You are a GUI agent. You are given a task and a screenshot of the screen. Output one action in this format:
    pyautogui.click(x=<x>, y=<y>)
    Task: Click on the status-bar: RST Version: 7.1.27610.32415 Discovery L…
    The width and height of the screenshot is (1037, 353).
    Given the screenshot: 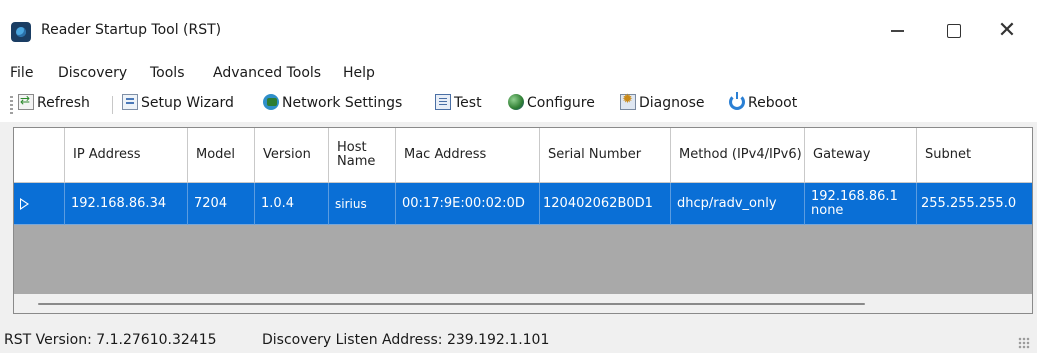 What is the action you would take?
    pyautogui.click(x=518, y=340)
    